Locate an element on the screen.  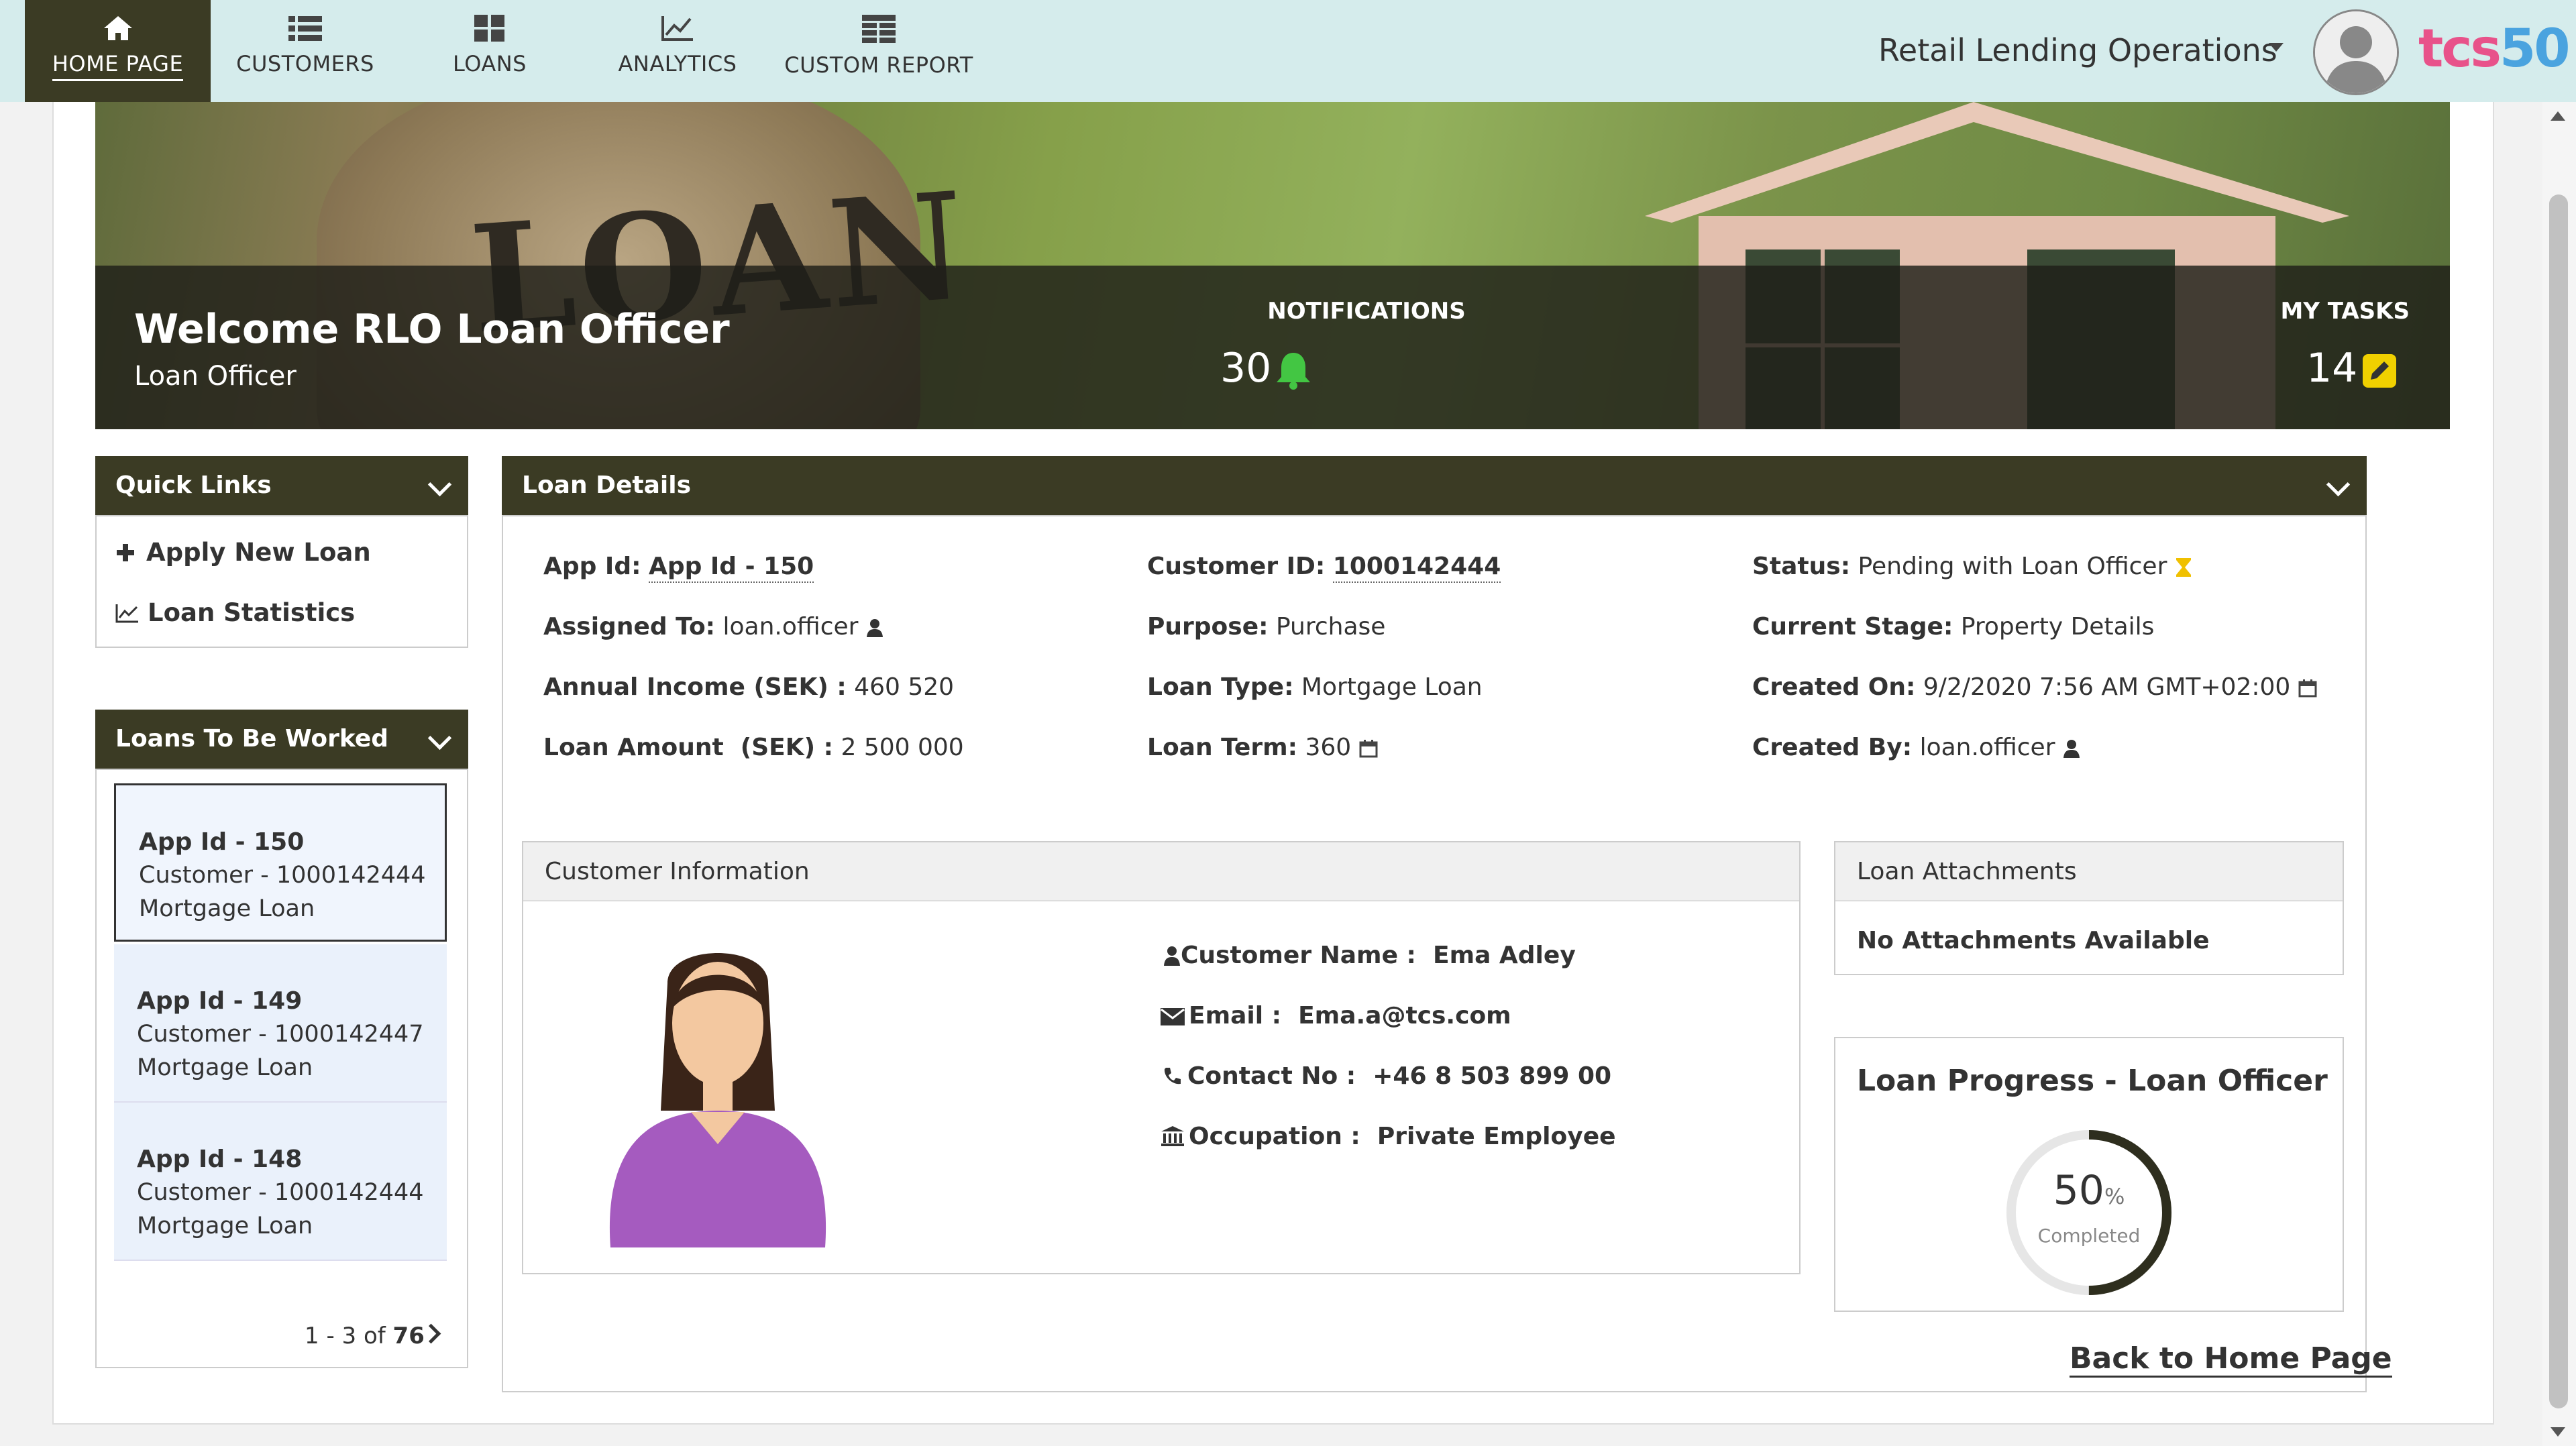
field-loan-amount: Loan Amount (SEK) : 2 500 000 is located at coordinates (753, 748).